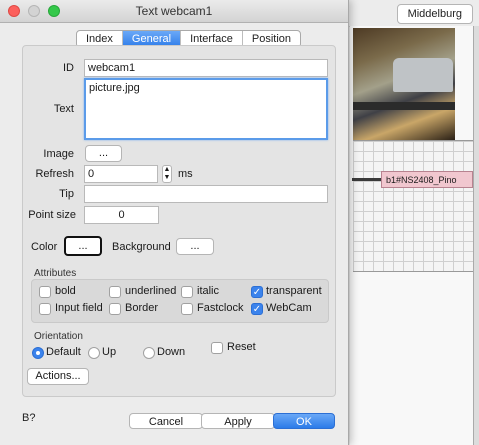 This screenshot has width=479, height=445. What do you see at coordinates (367, 179) in the screenshot?
I see `track-segment` at bounding box center [367, 179].